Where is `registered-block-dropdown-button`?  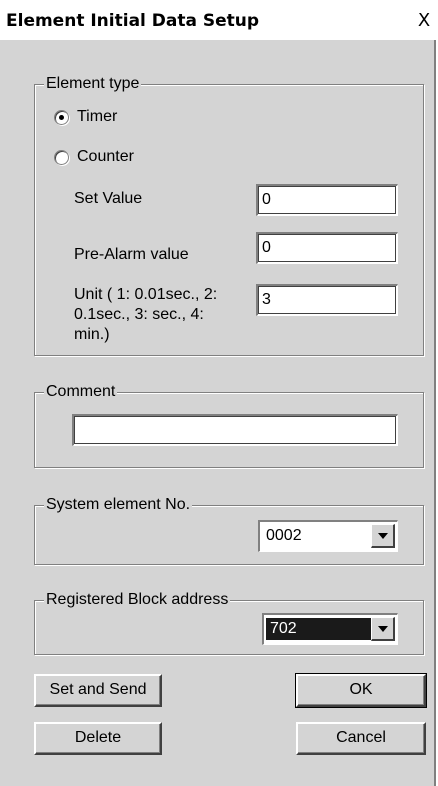
registered-block-dropdown-button is located at coordinates (383, 629).